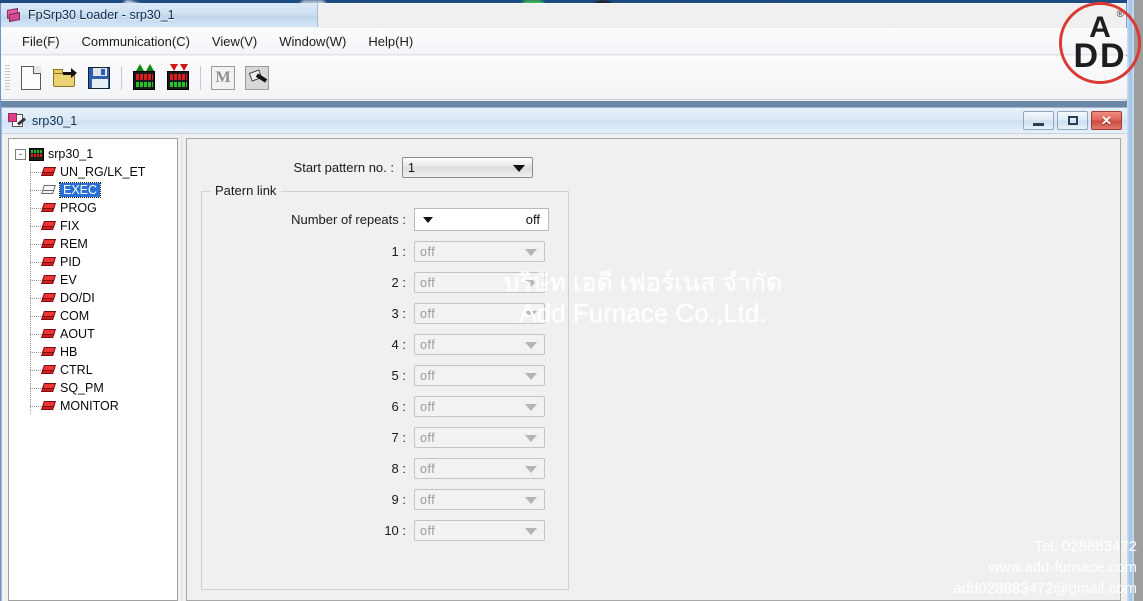 This screenshot has width=1143, height=601. What do you see at coordinates (101, 388) in the screenshot?
I see `tree-item-sq-pm: SQ_PM` at bounding box center [101, 388].